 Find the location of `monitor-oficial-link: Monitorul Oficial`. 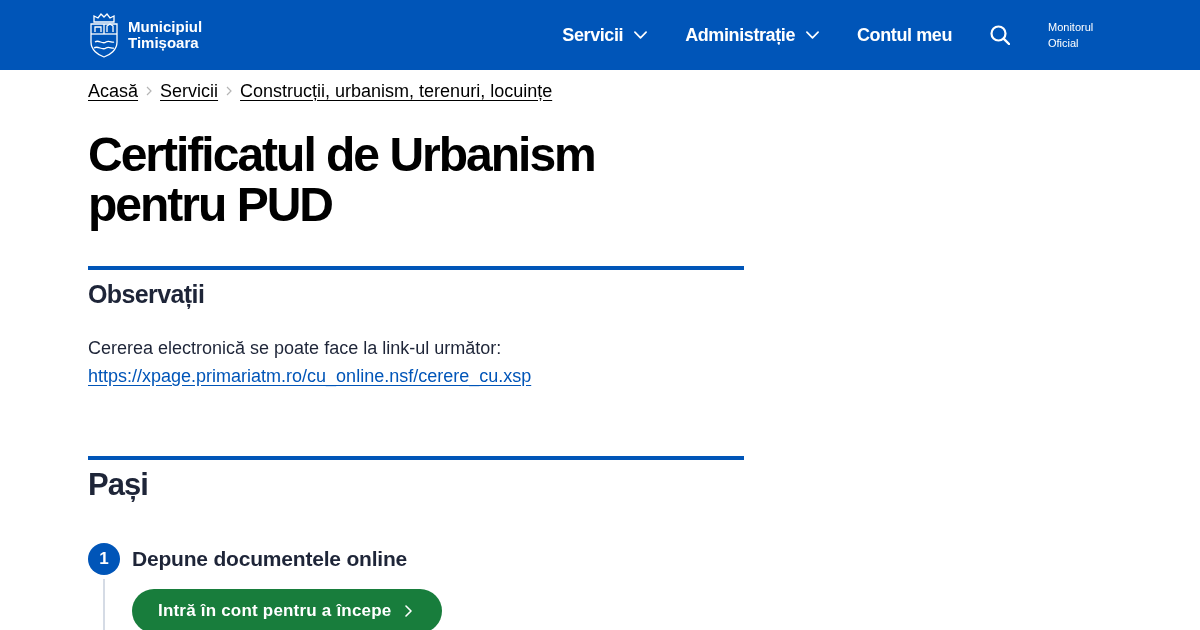

monitor-oficial-link: Monitorul Oficial is located at coordinates (1080, 35).